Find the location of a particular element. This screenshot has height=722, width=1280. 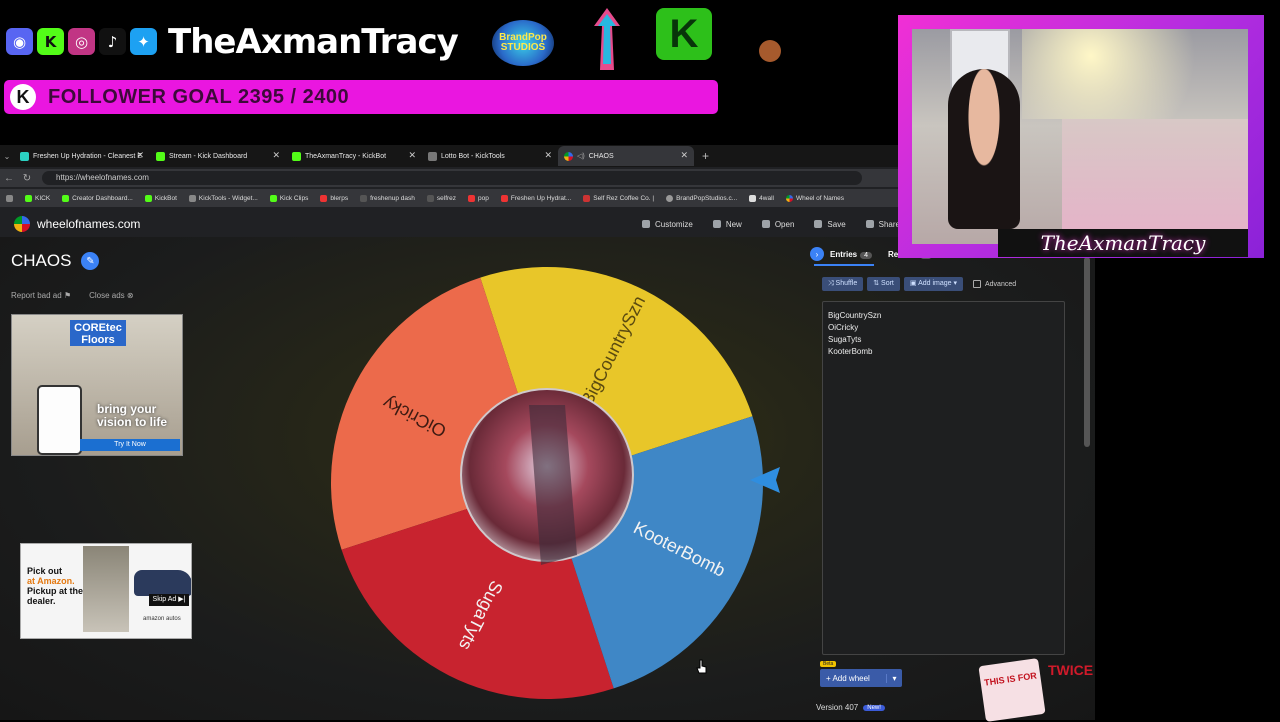

customize-button: Customize is located at coordinates (667, 224).